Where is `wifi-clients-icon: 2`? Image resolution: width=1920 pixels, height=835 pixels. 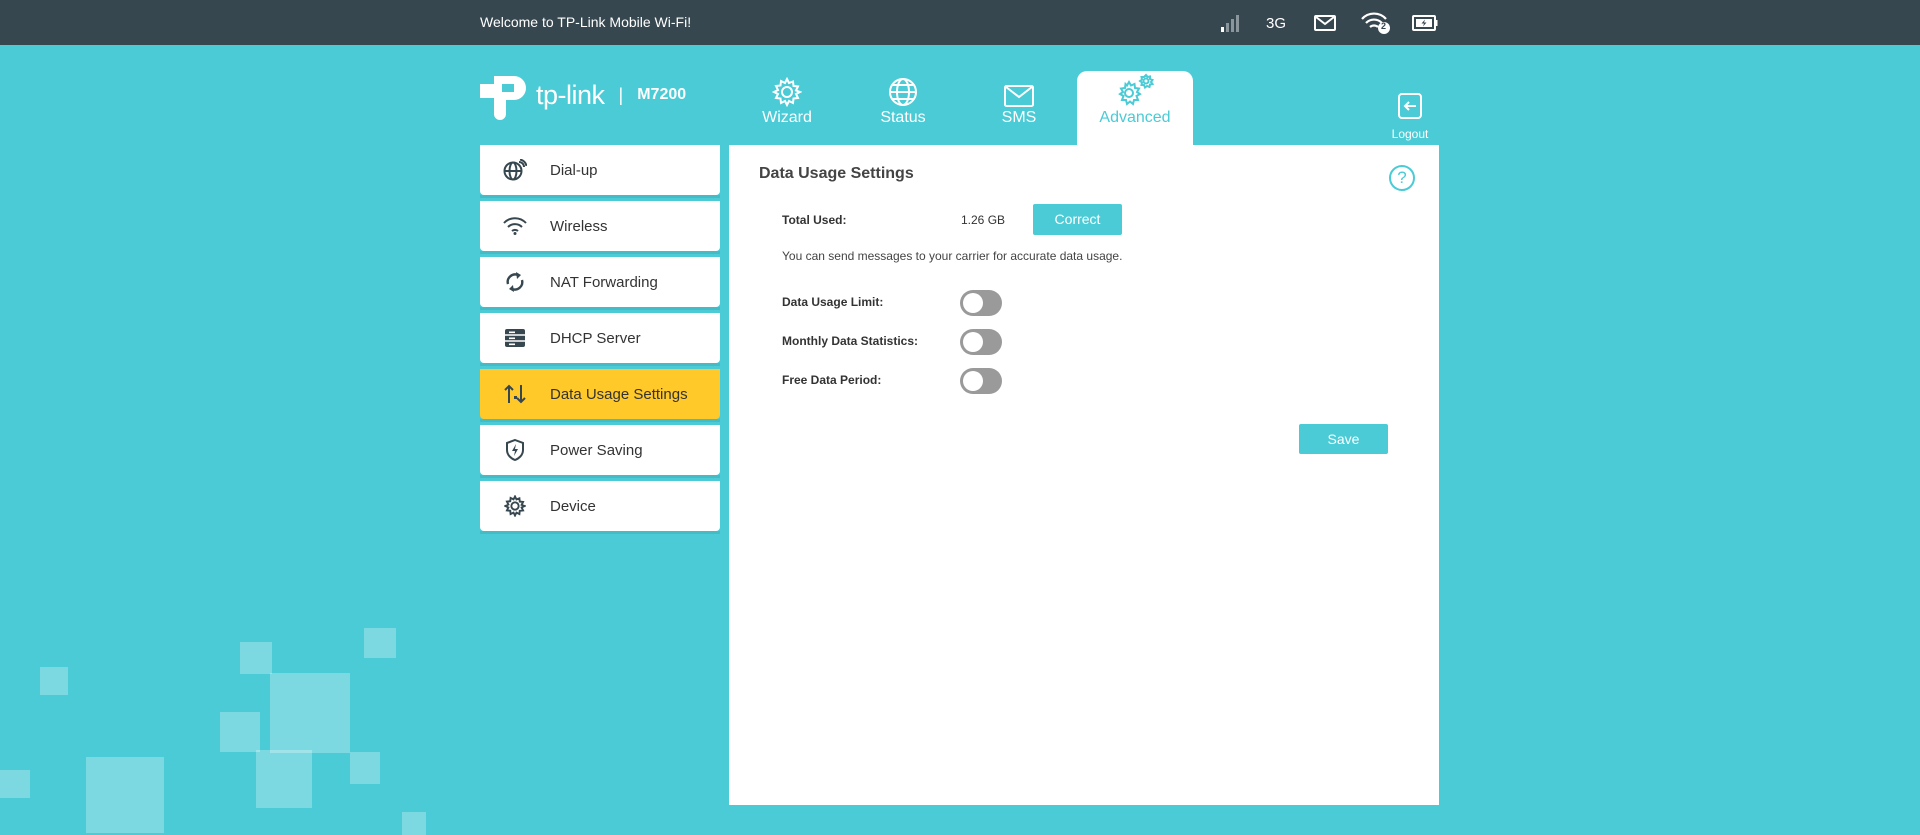
wifi-clients-icon: 2 is located at coordinates (1376, 23).